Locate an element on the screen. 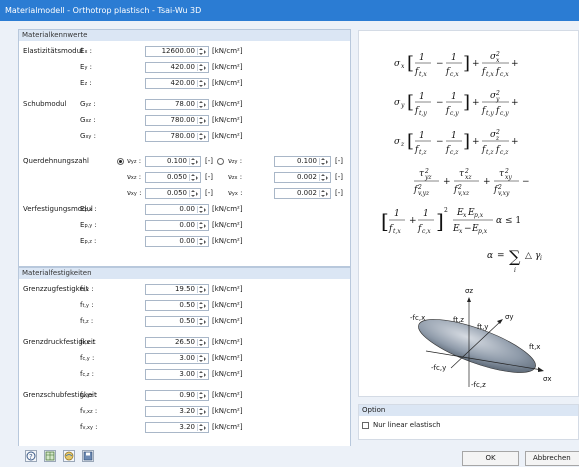 Image resolution: width=579 pixels, height=467 pixels. ok-button: OK is located at coordinates (490, 458).